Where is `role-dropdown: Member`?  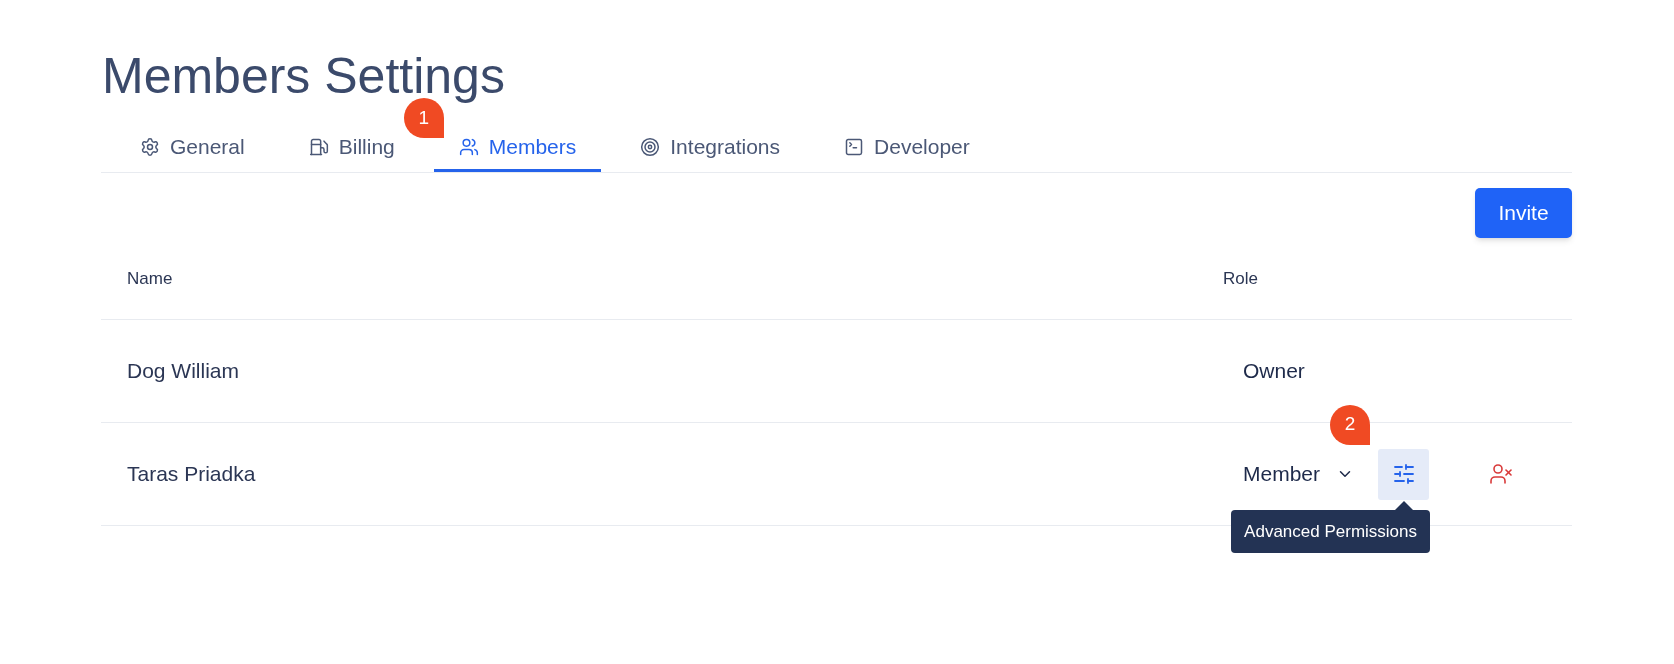 role-dropdown: Member is located at coordinates (1299, 474).